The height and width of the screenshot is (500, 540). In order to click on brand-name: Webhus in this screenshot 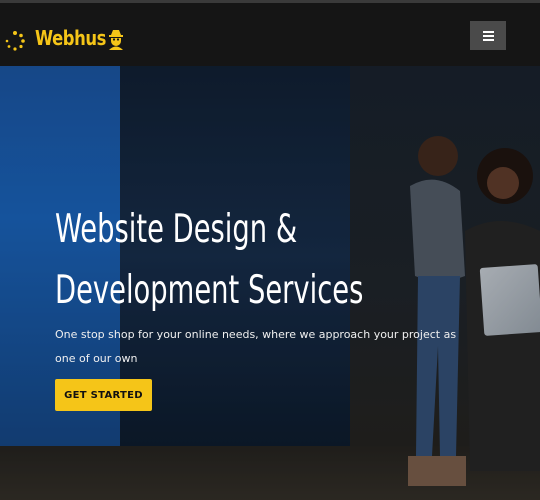, I will do `click(70, 38)`.